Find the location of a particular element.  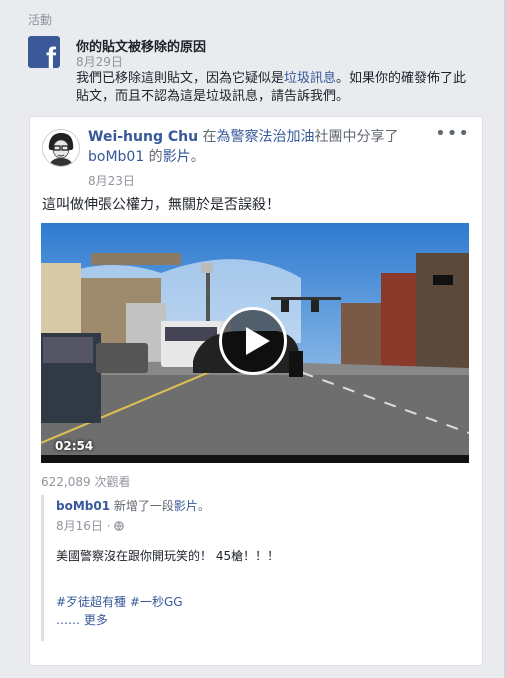

see-more-link: …… 更多 is located at coordinates (82, 619).